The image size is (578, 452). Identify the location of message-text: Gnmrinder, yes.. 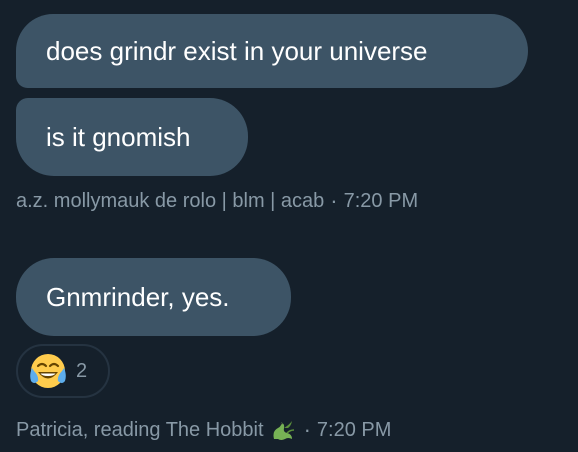
(138, 297).